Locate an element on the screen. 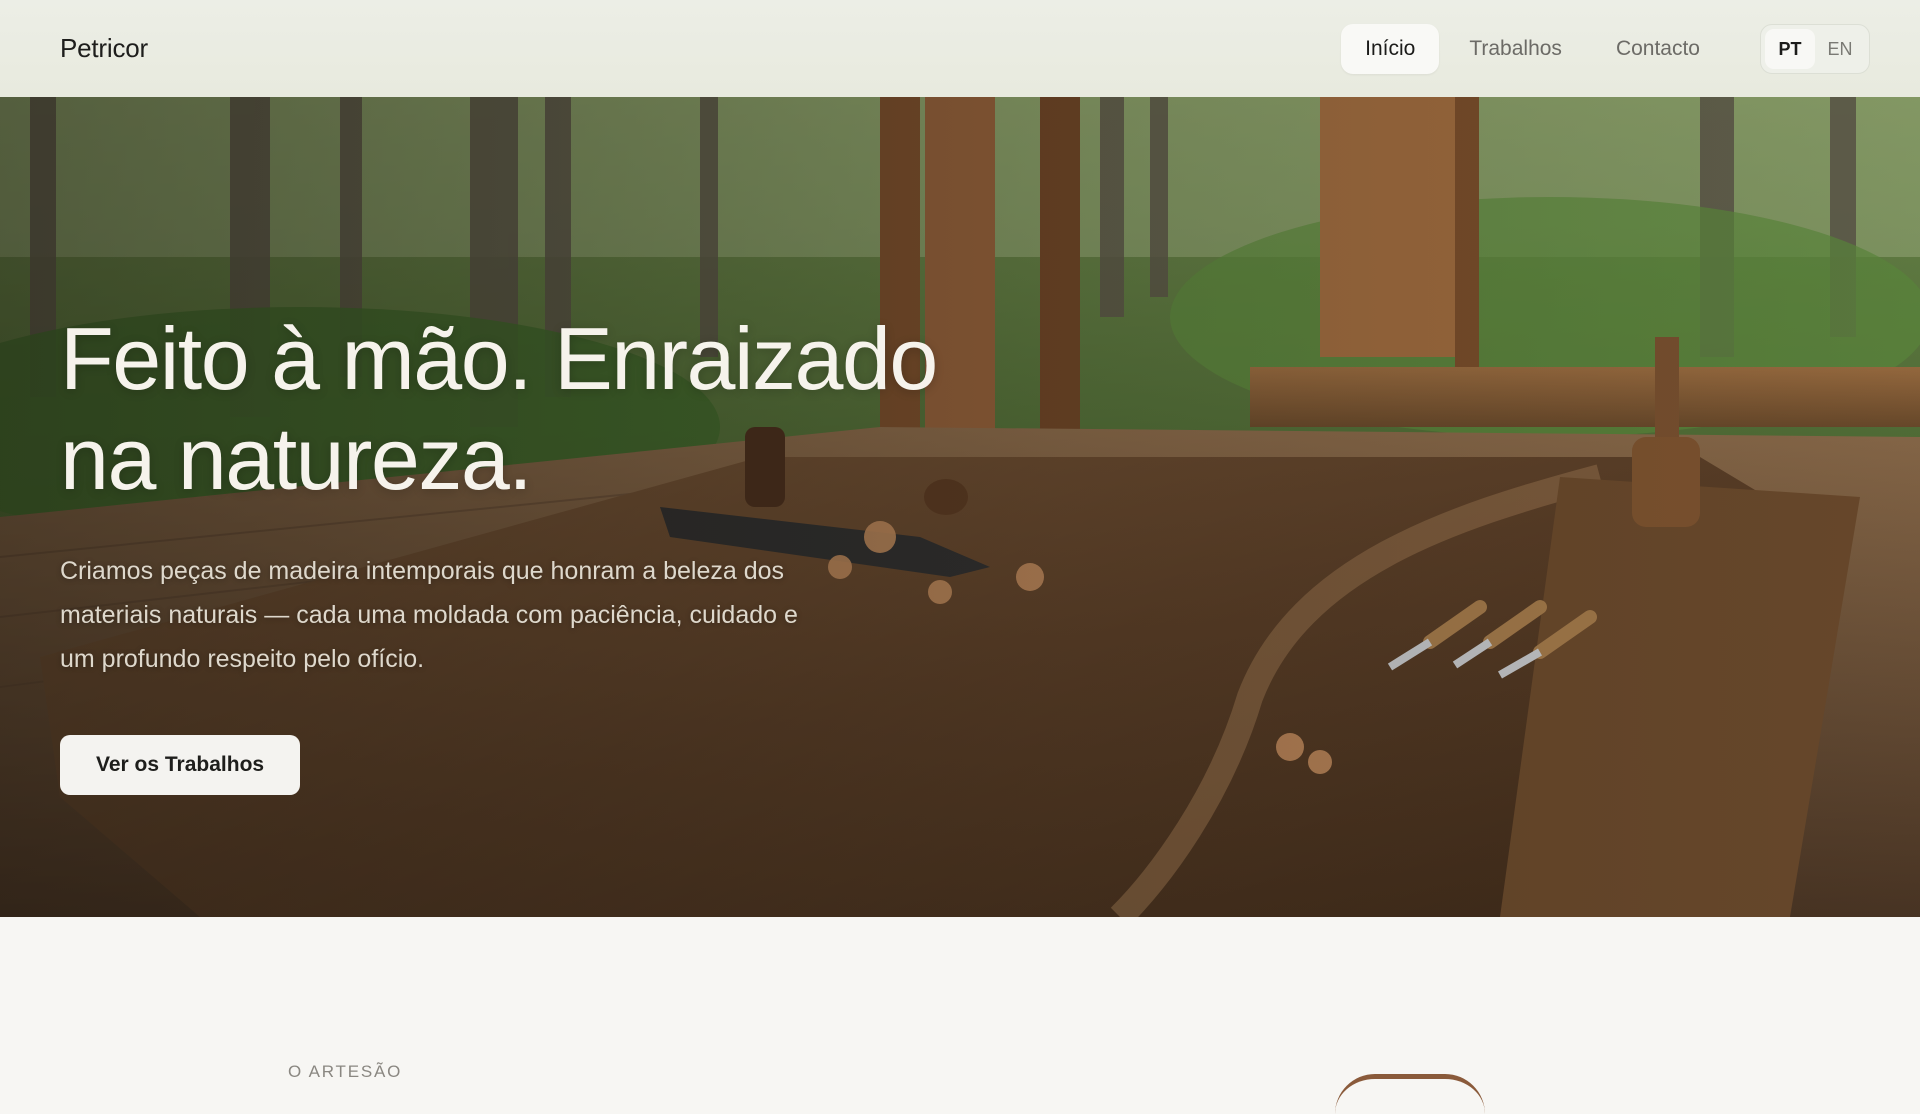 The image size is (1920, 1114). main-nav: Início Trabalhos Contacto PT EN is located at coordinates (1602, 48).